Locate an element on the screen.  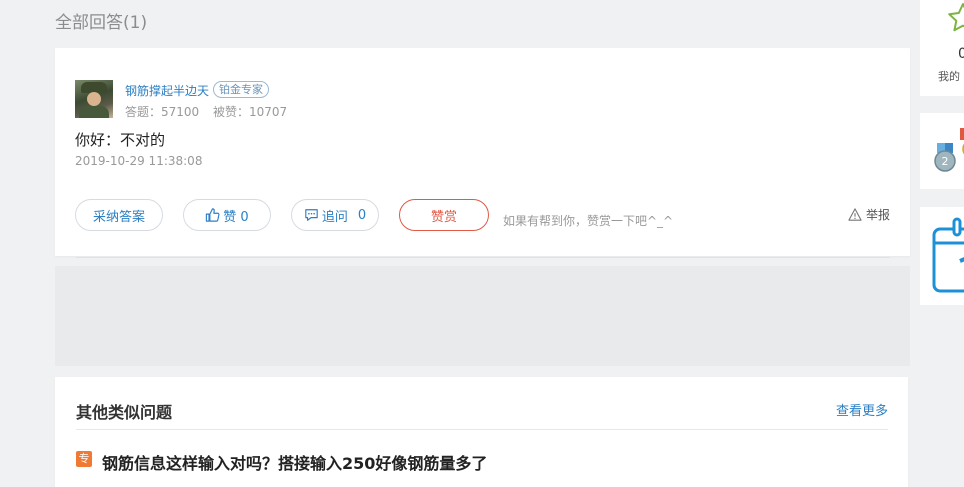
sidebar-card-checkin is located at coordinates (942, 256).